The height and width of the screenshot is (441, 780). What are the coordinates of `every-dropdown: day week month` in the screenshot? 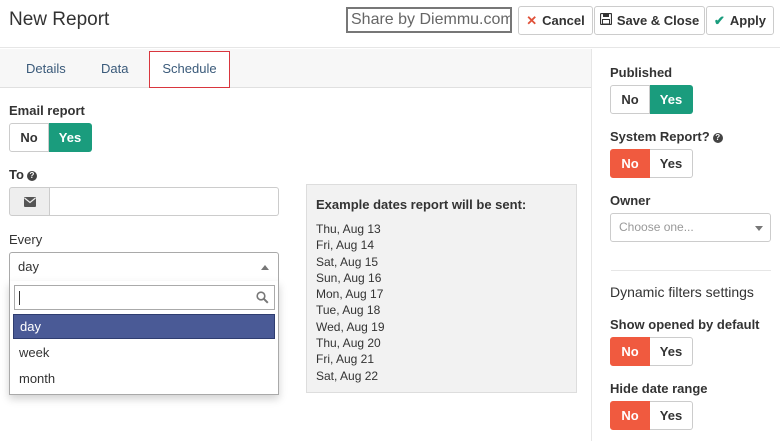 It's located at (144, 338).